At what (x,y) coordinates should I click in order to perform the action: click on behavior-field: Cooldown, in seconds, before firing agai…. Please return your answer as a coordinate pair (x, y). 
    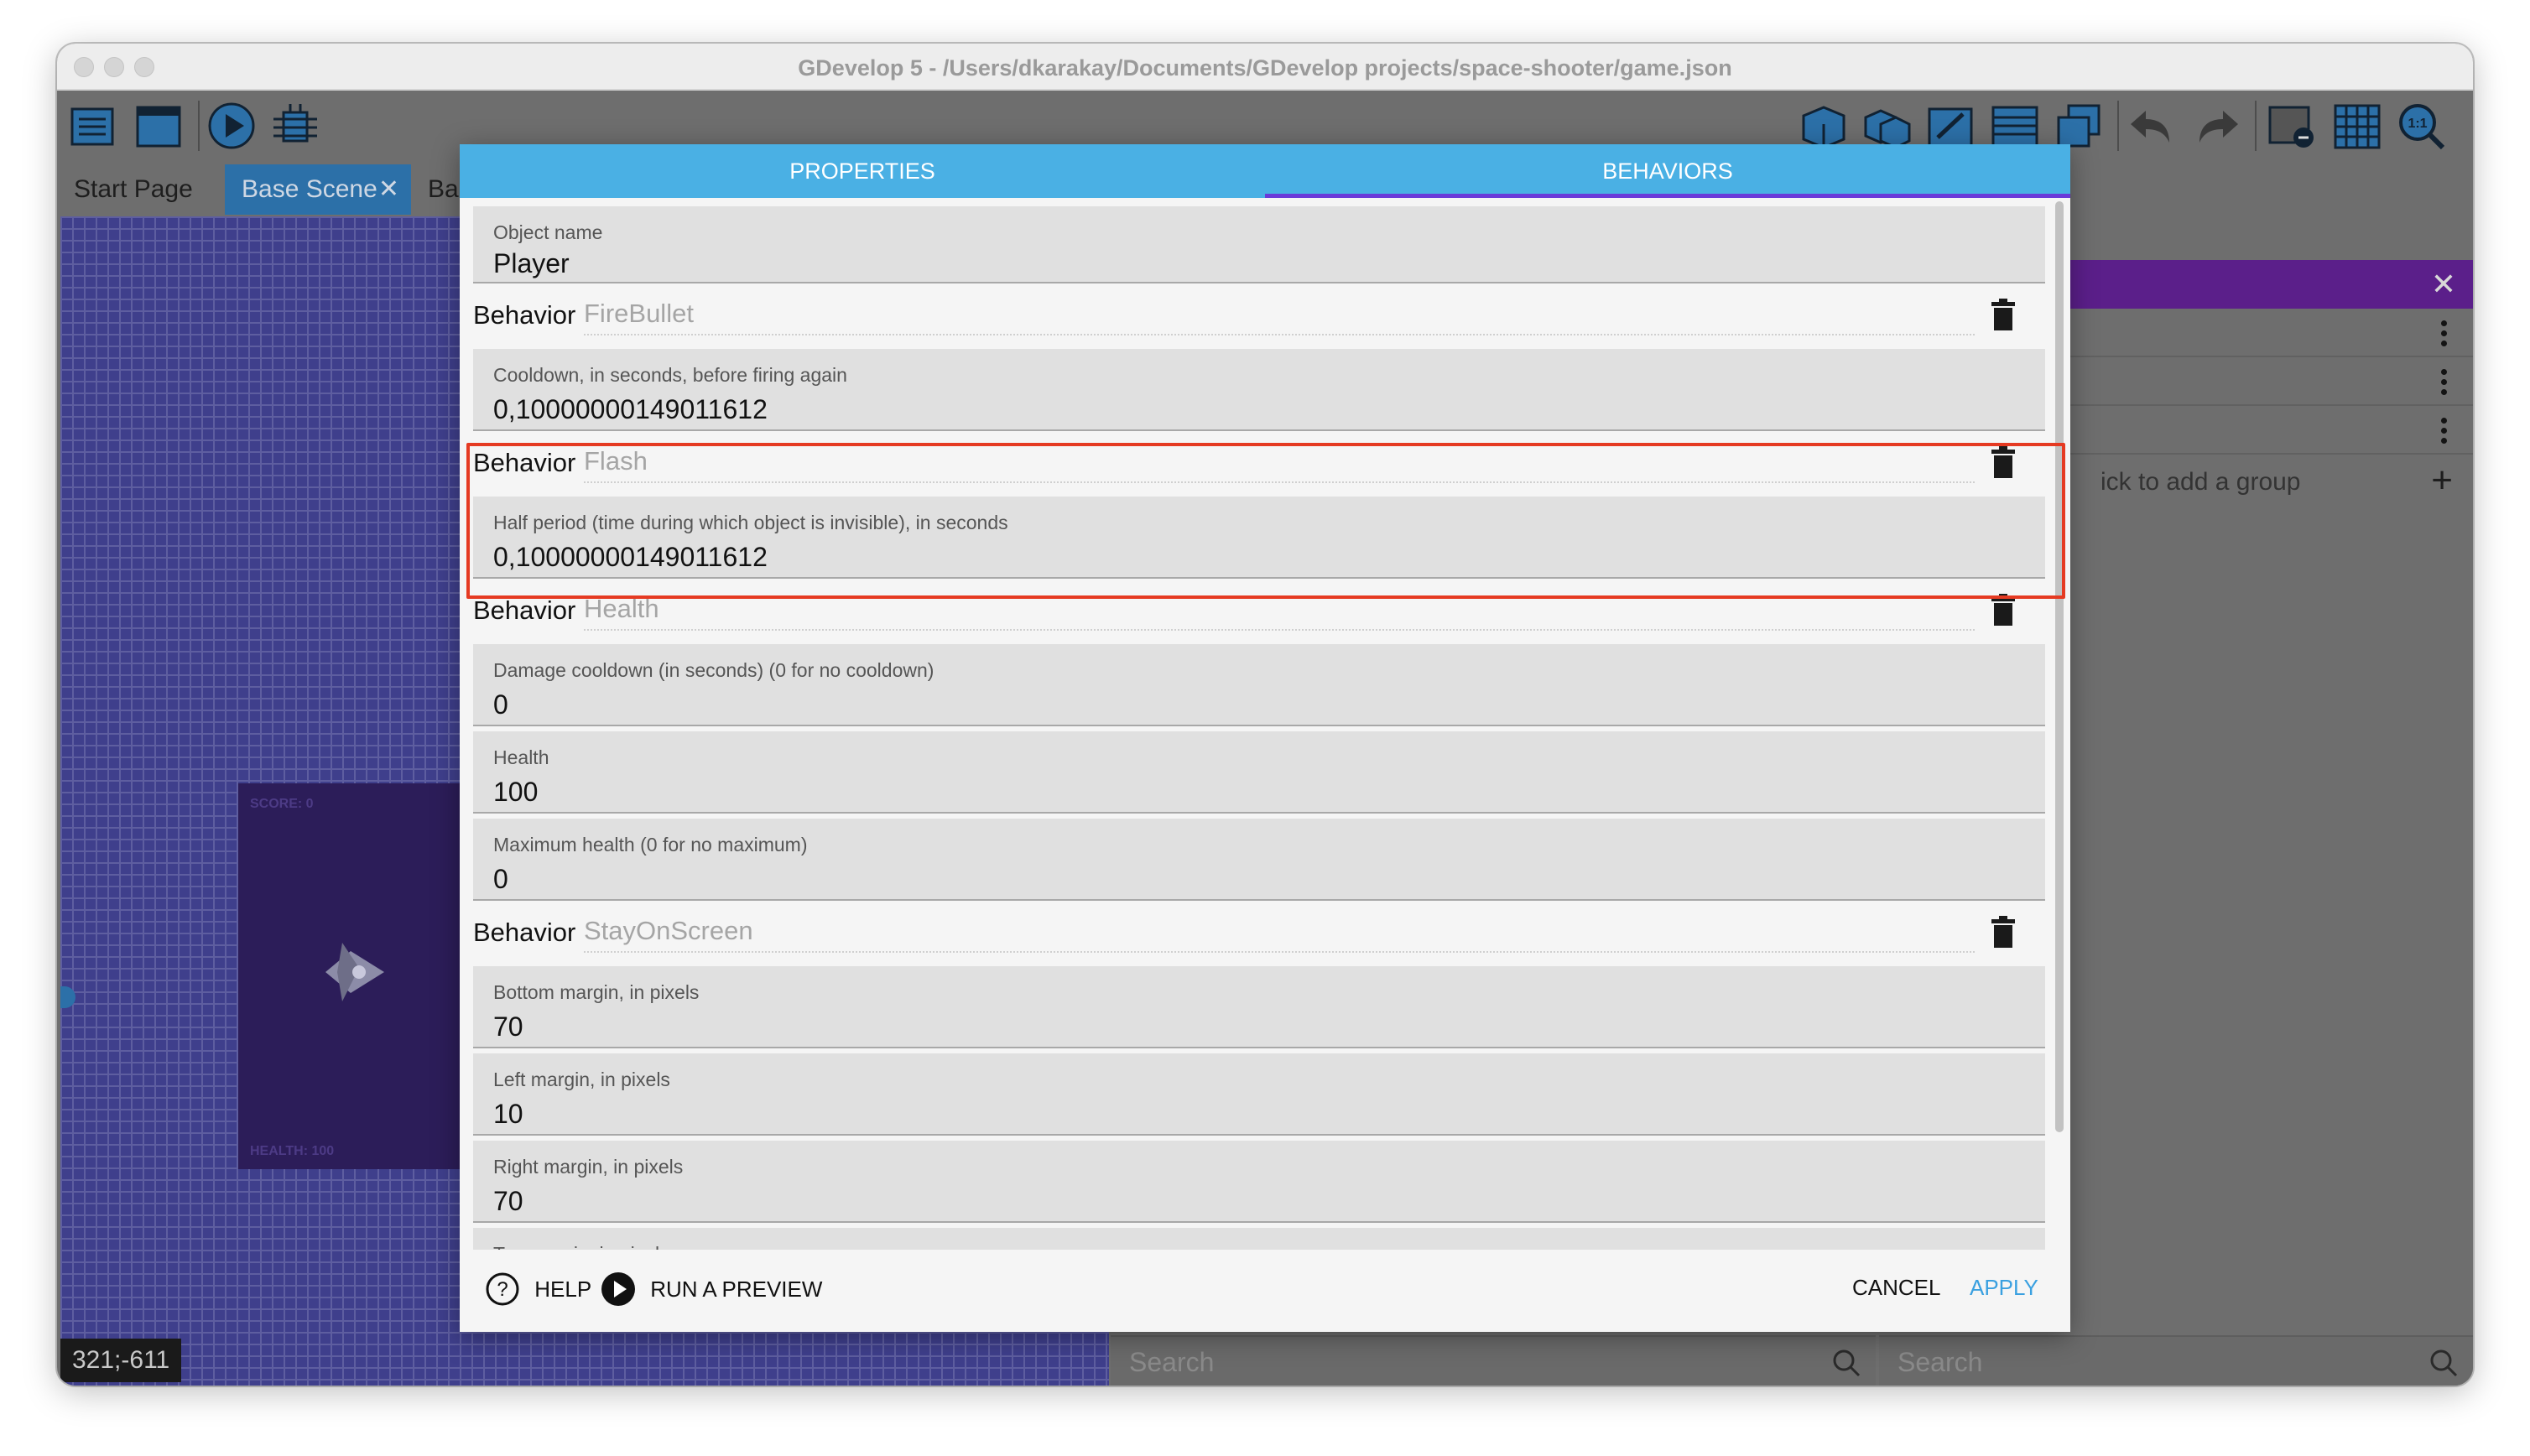
    Looking at the image, I should click on (1259, 390).